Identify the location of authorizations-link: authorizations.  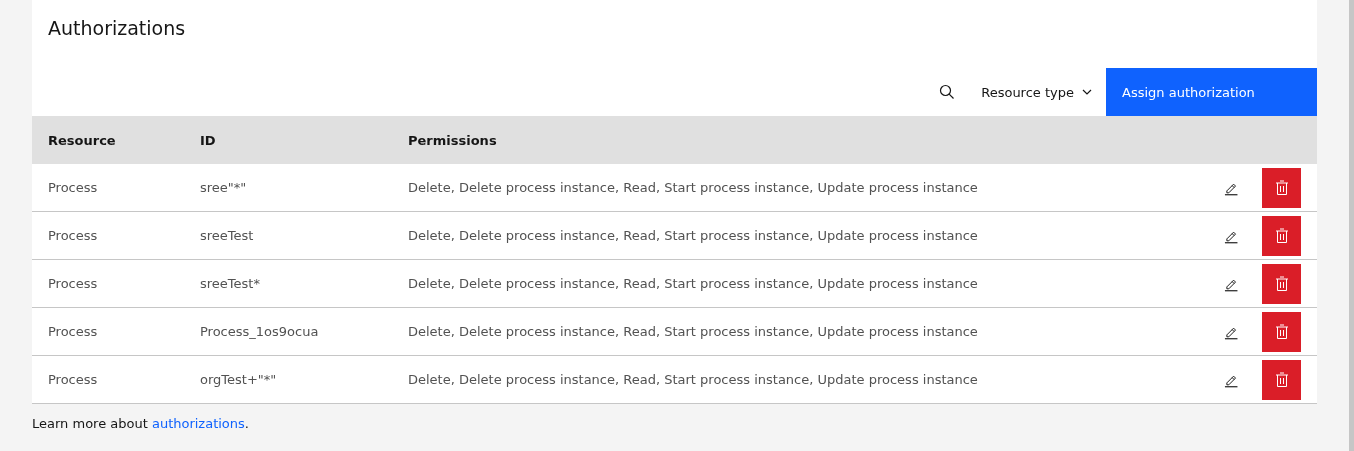
(198, 423).